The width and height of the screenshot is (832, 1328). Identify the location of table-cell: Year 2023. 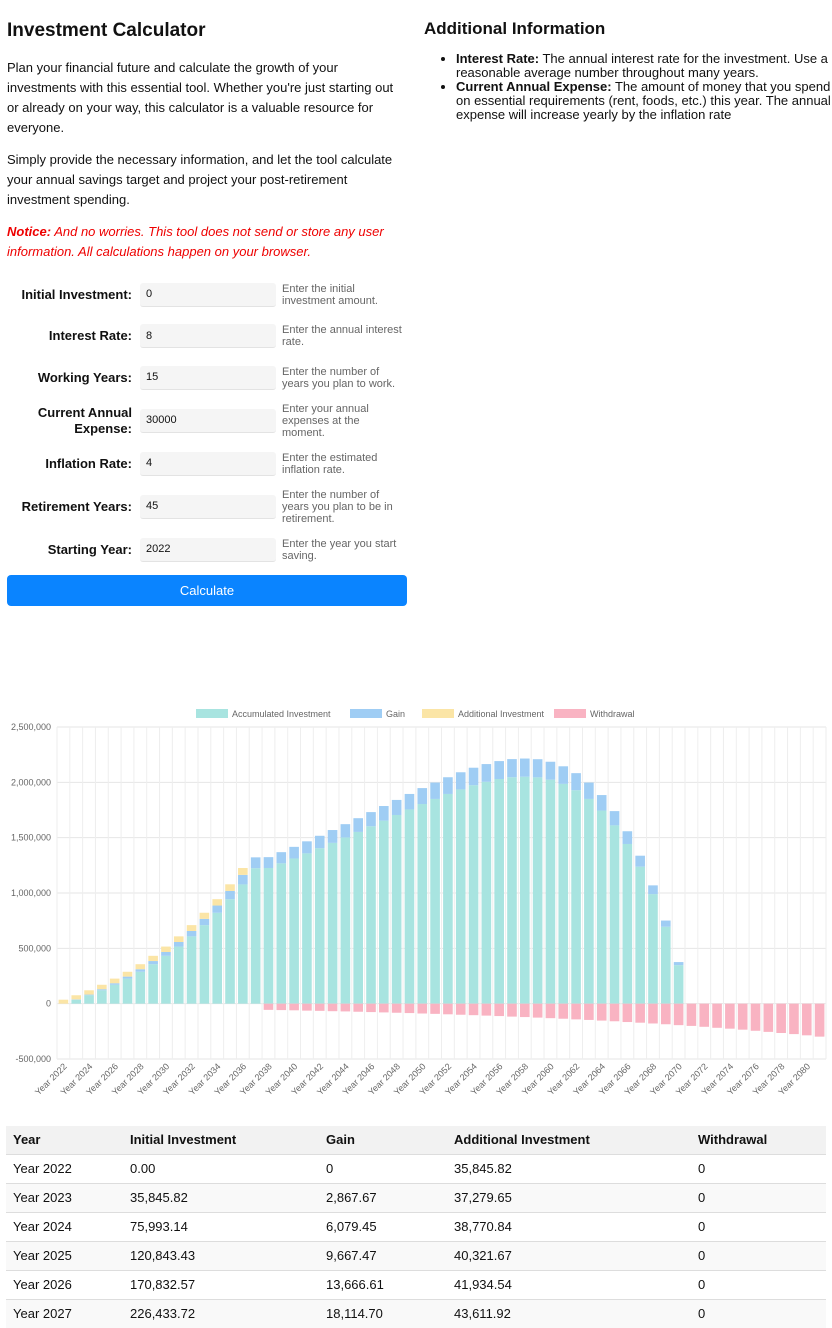
(64, 1197).